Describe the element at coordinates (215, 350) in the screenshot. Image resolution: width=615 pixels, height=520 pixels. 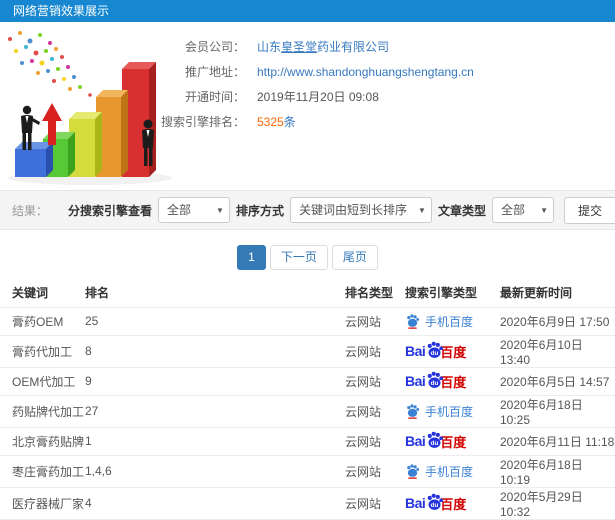
I see `rank-link: 8` at that location.